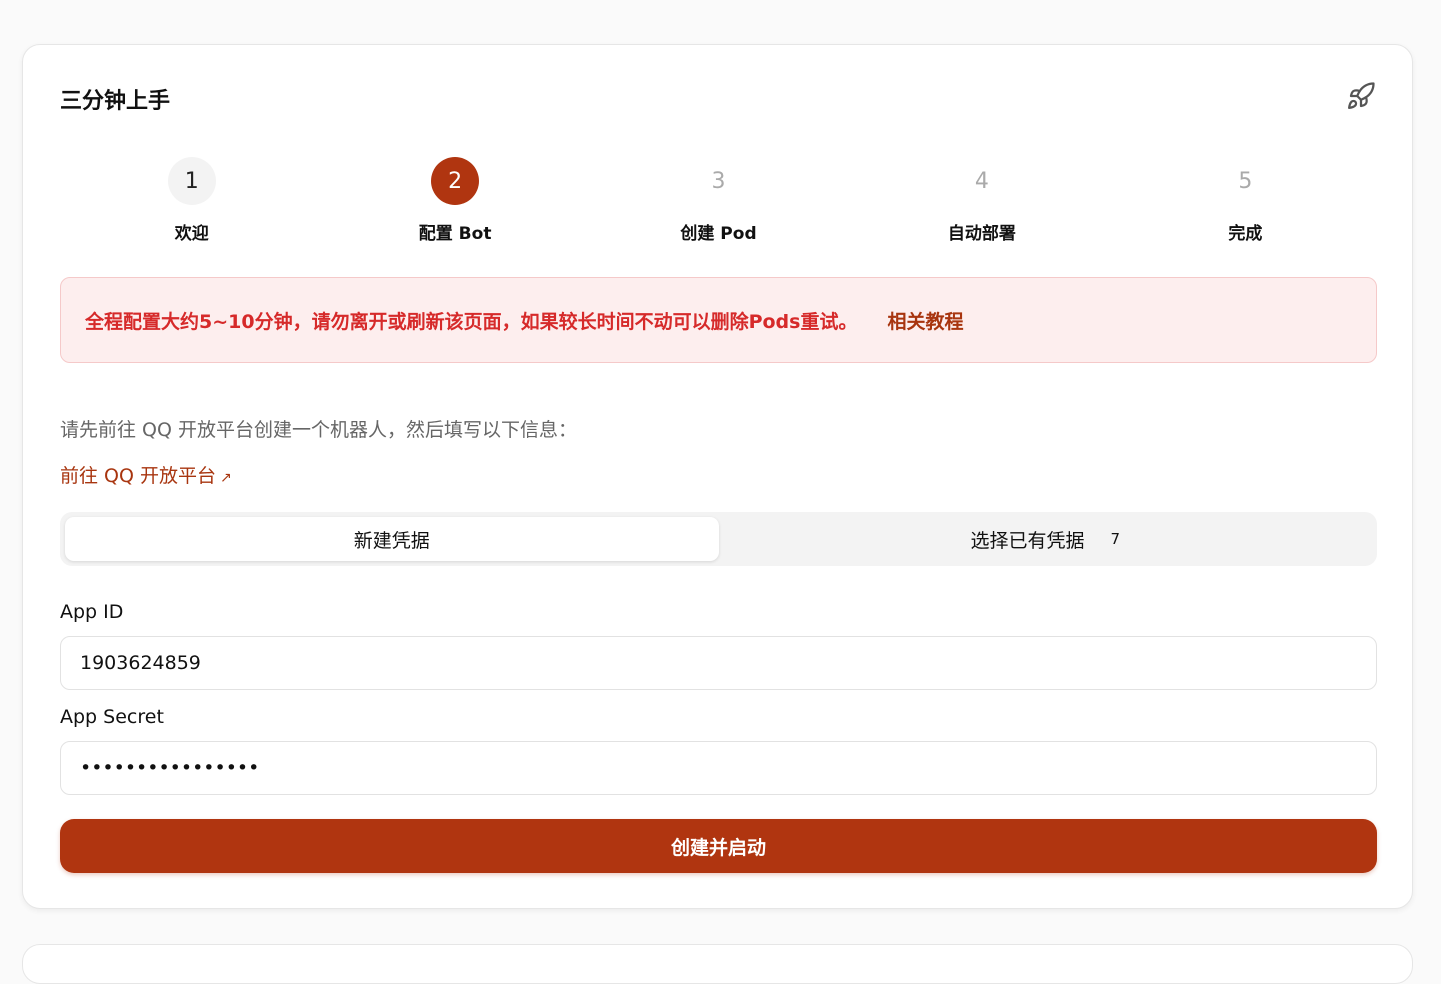  What do you see at coordinates (981, 234) in the screenshot?
I see `step-4-label: 自动部署` at bounding box center [981, 234].